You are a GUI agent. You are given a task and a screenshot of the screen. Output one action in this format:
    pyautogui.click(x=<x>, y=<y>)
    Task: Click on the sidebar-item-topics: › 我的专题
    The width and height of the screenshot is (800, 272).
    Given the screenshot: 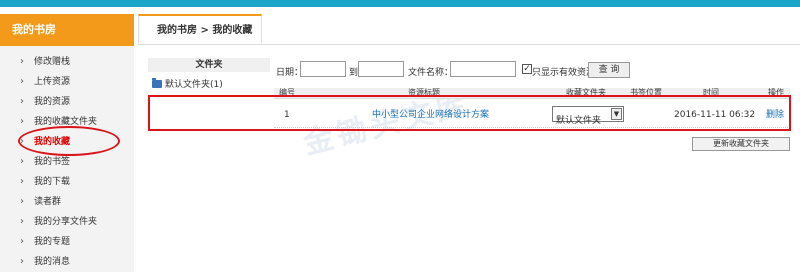 What is the action you would take?
    pyautogui.click(x=67, y=242)
    